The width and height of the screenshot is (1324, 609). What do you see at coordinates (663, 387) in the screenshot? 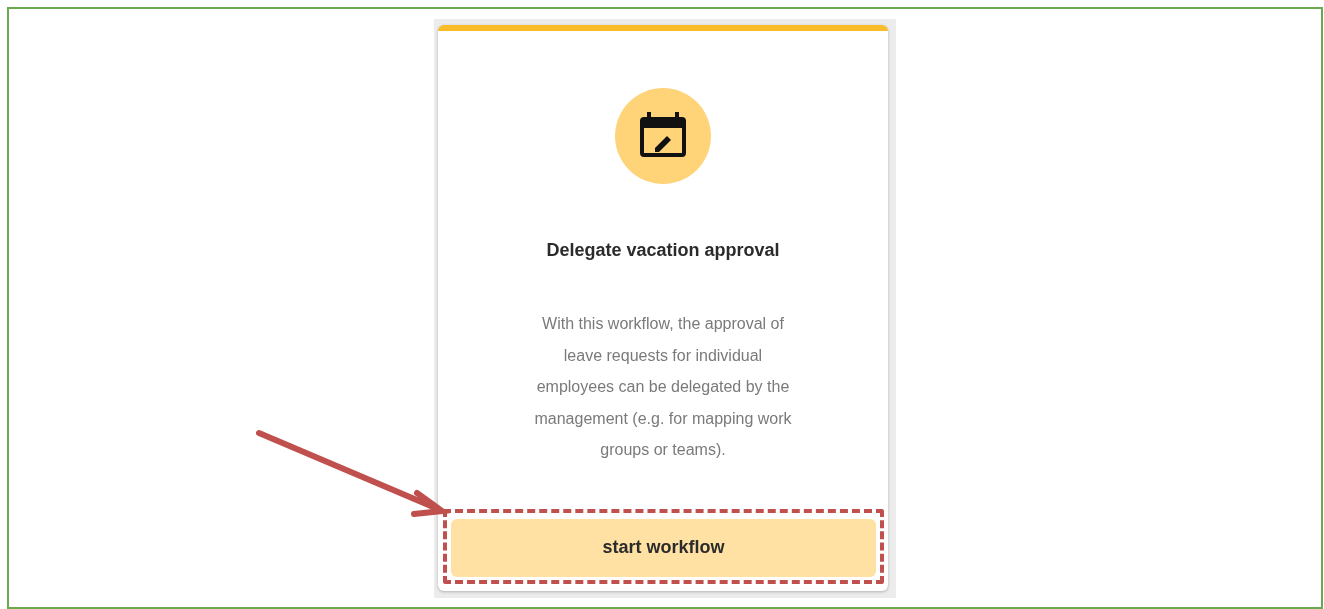
I see `card-description: With this workflow, the approval of leave requests for individual employees can be delegated by the management (e.g. for mapping work groups or teams).` at bounding box center [663, 387].